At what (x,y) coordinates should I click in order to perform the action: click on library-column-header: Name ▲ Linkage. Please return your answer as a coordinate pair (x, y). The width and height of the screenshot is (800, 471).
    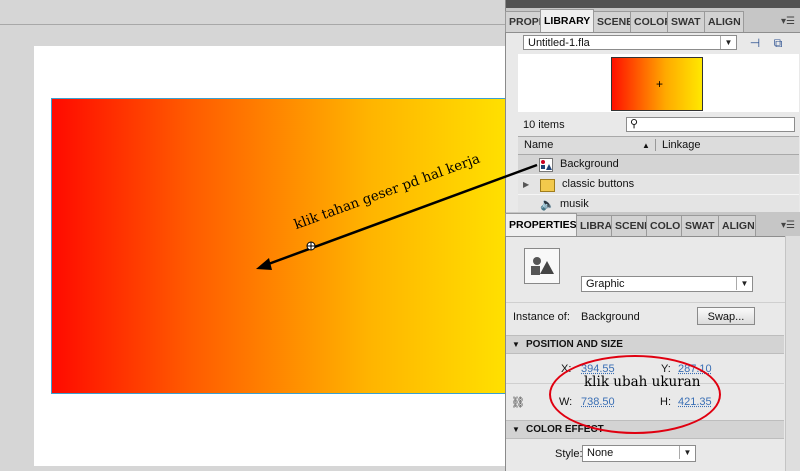
    Looking at the image, I should click on (658, 145).